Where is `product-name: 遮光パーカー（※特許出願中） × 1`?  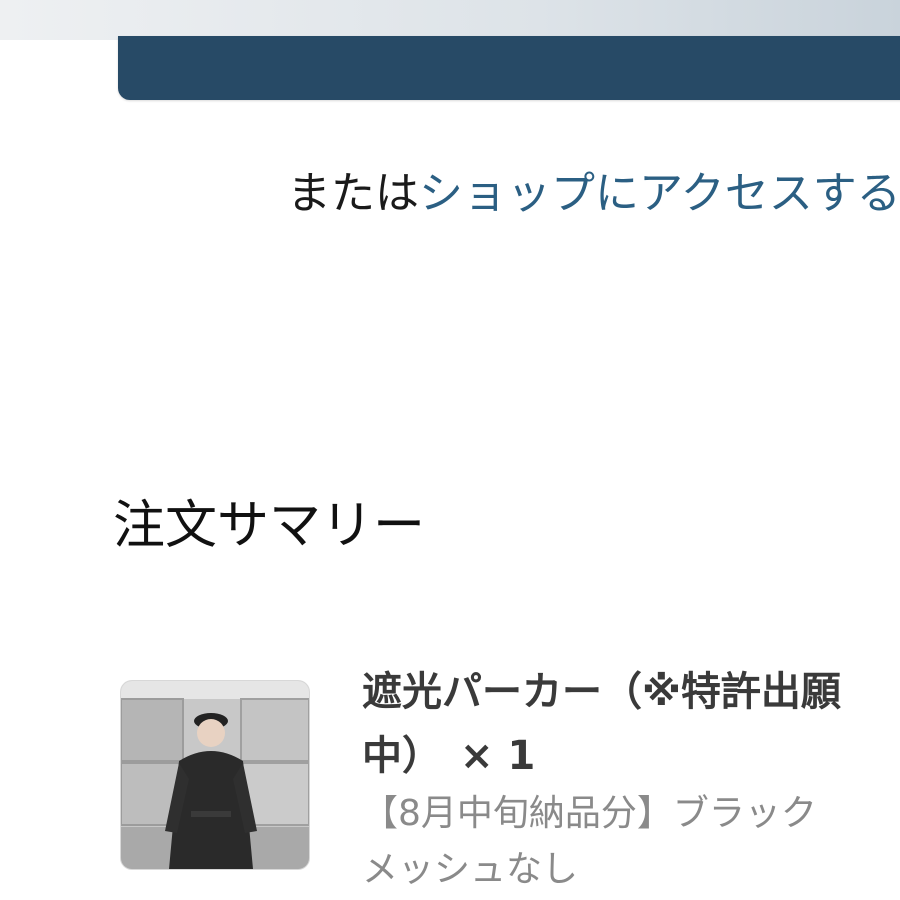 product-name: 遮光パーカー（※特許出願中） × 1 is located at coordinates (602, 724).